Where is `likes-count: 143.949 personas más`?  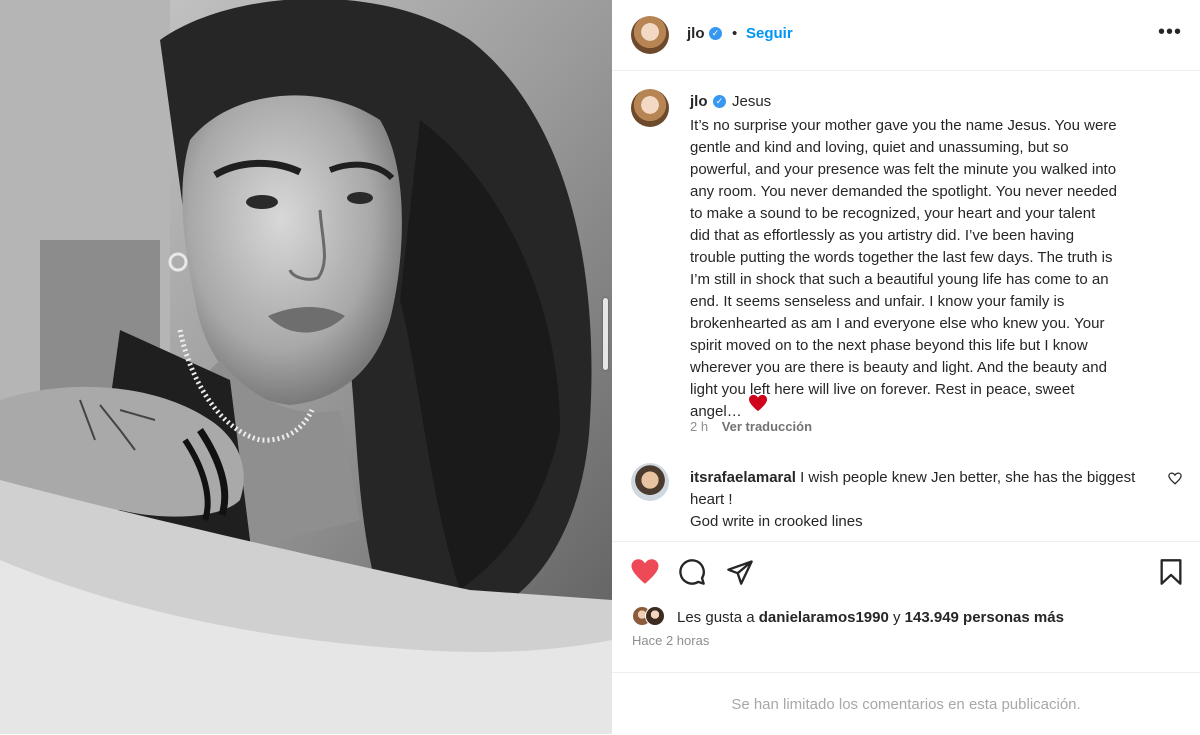
likes-count: 143.949 personas más is located at coordinates (984, 617).